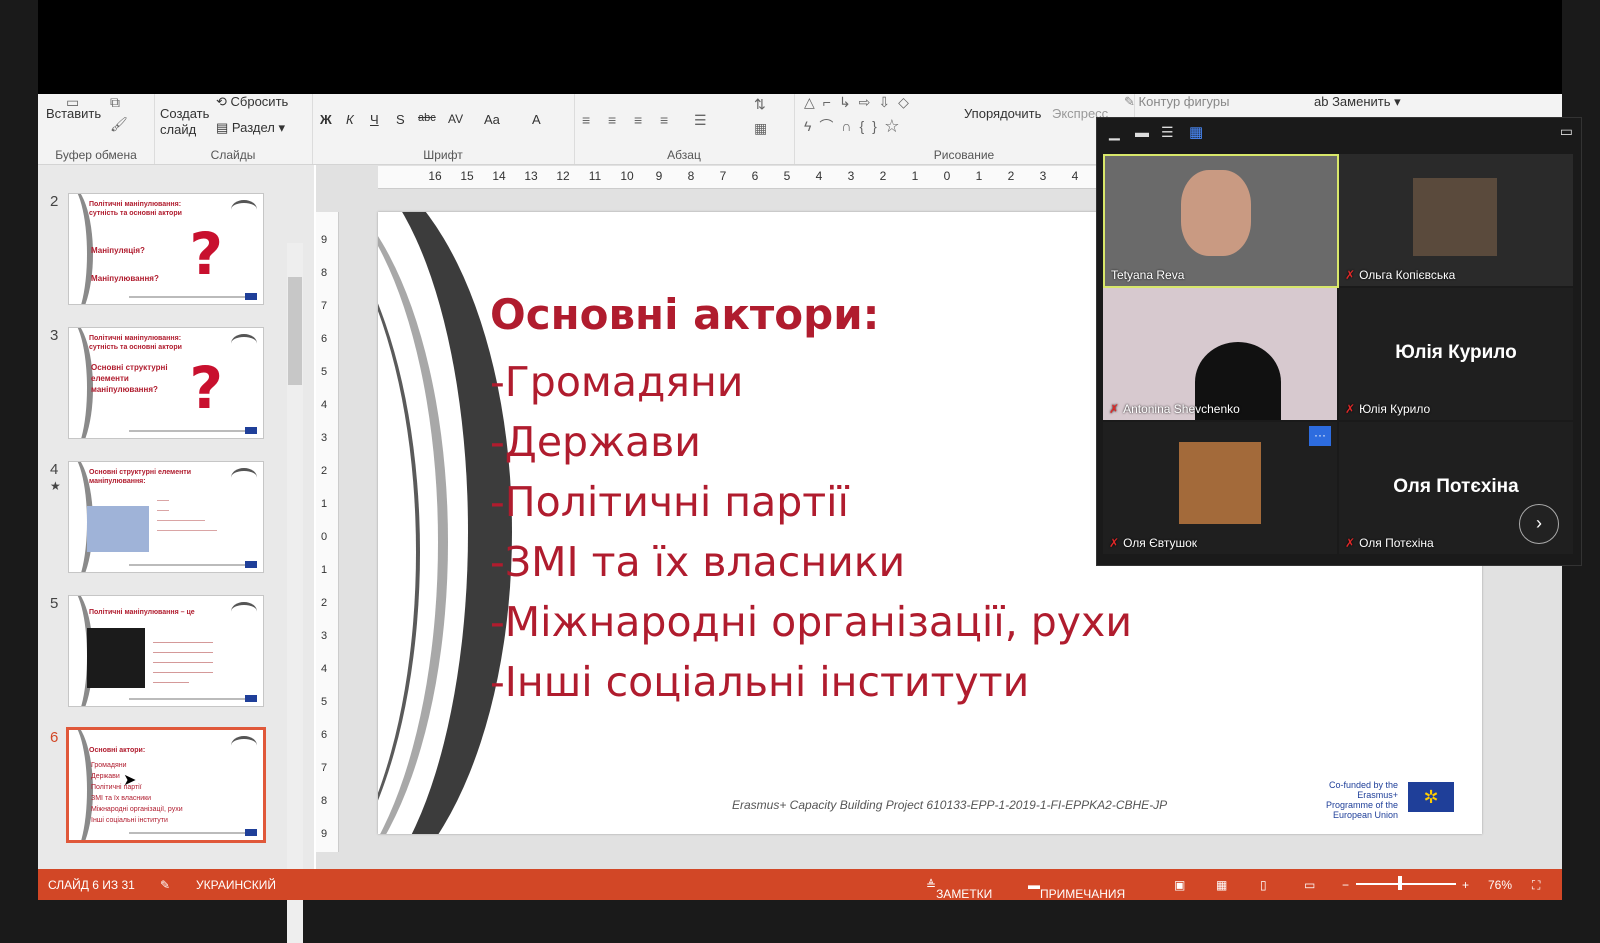 The width and height of the screenshot is (1600, 943). Describe the element at coordinates (1345, 885) in the screenshot. I see `zoom-out-button: −` at that location.